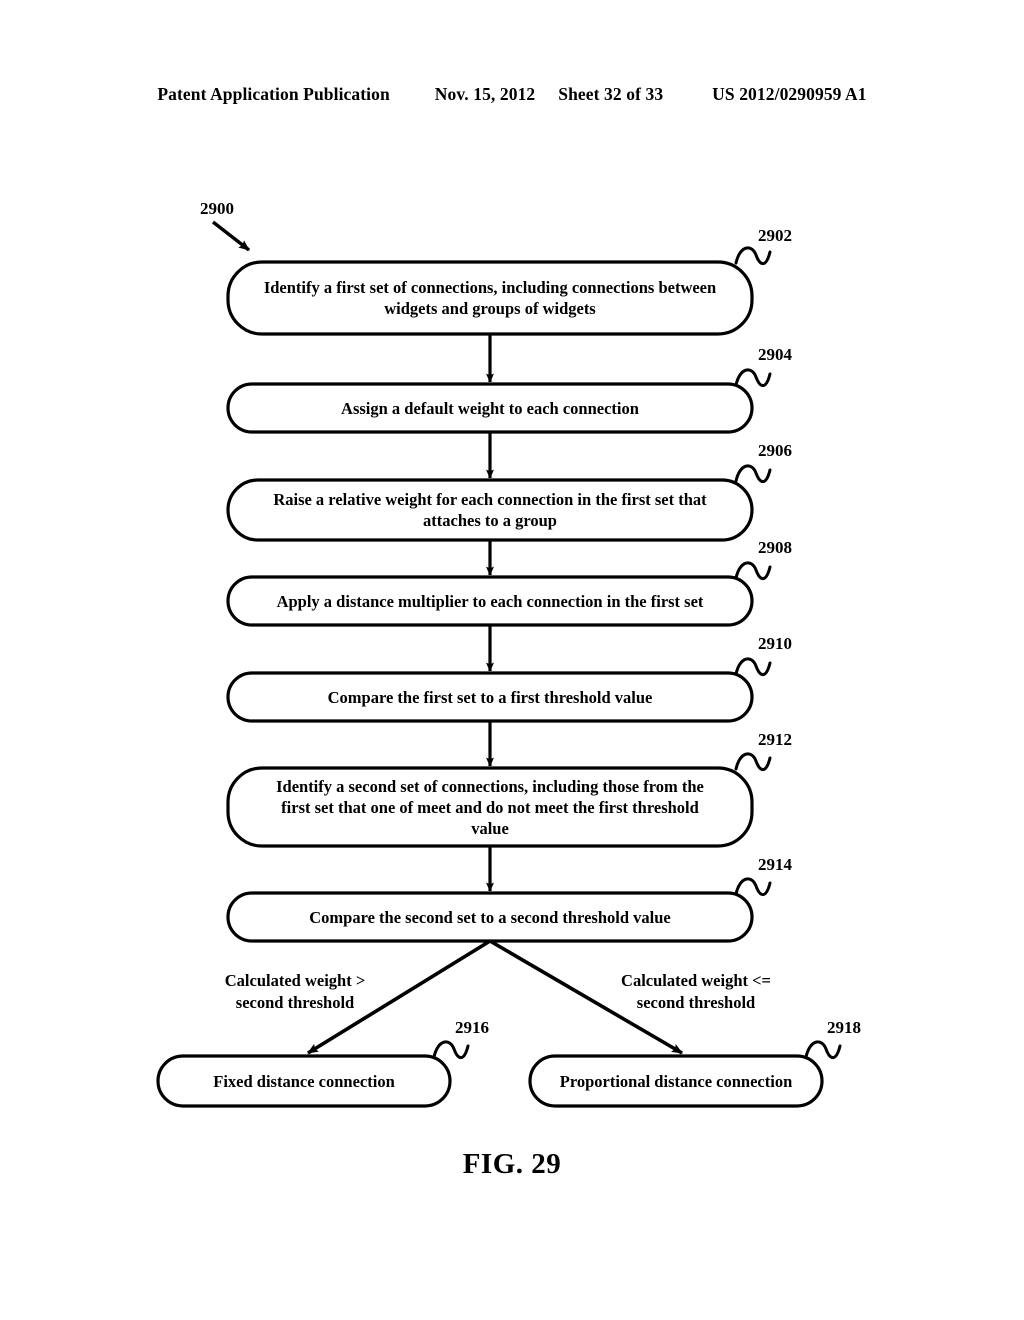  Describe the element at coordinates (844, 1027) in the screenshot. I see `reference-numeral-2918: 2918` at that location.